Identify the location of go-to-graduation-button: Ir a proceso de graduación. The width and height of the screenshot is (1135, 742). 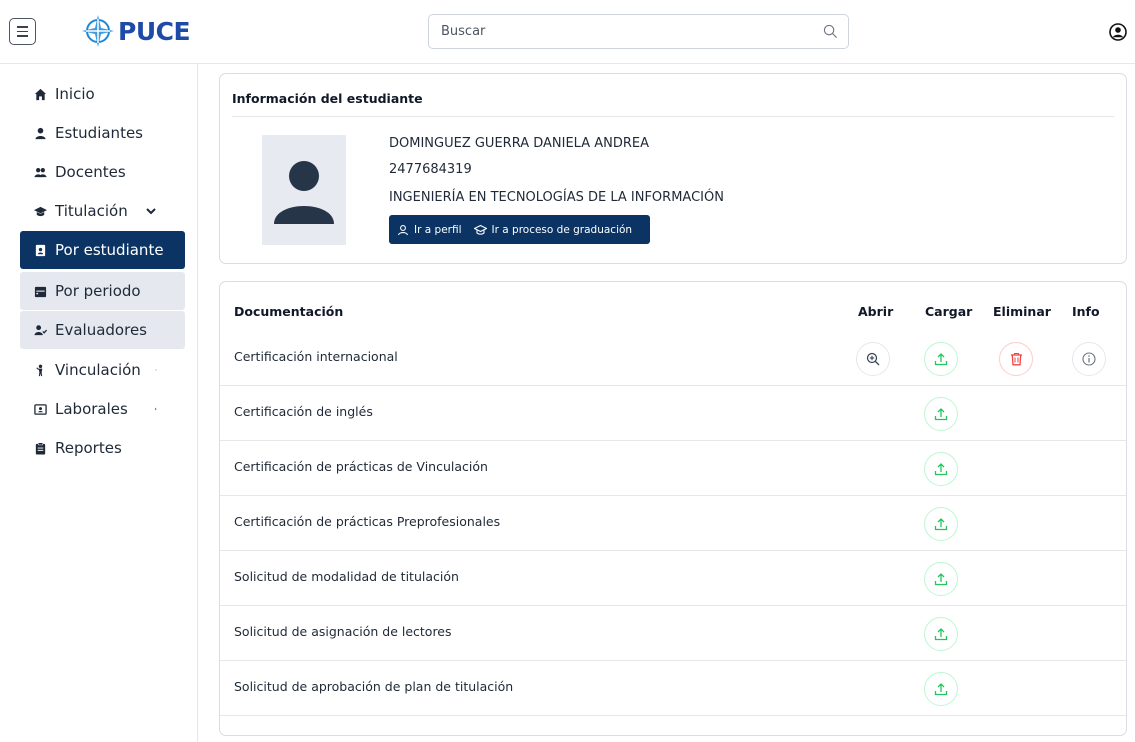
(553, 229).